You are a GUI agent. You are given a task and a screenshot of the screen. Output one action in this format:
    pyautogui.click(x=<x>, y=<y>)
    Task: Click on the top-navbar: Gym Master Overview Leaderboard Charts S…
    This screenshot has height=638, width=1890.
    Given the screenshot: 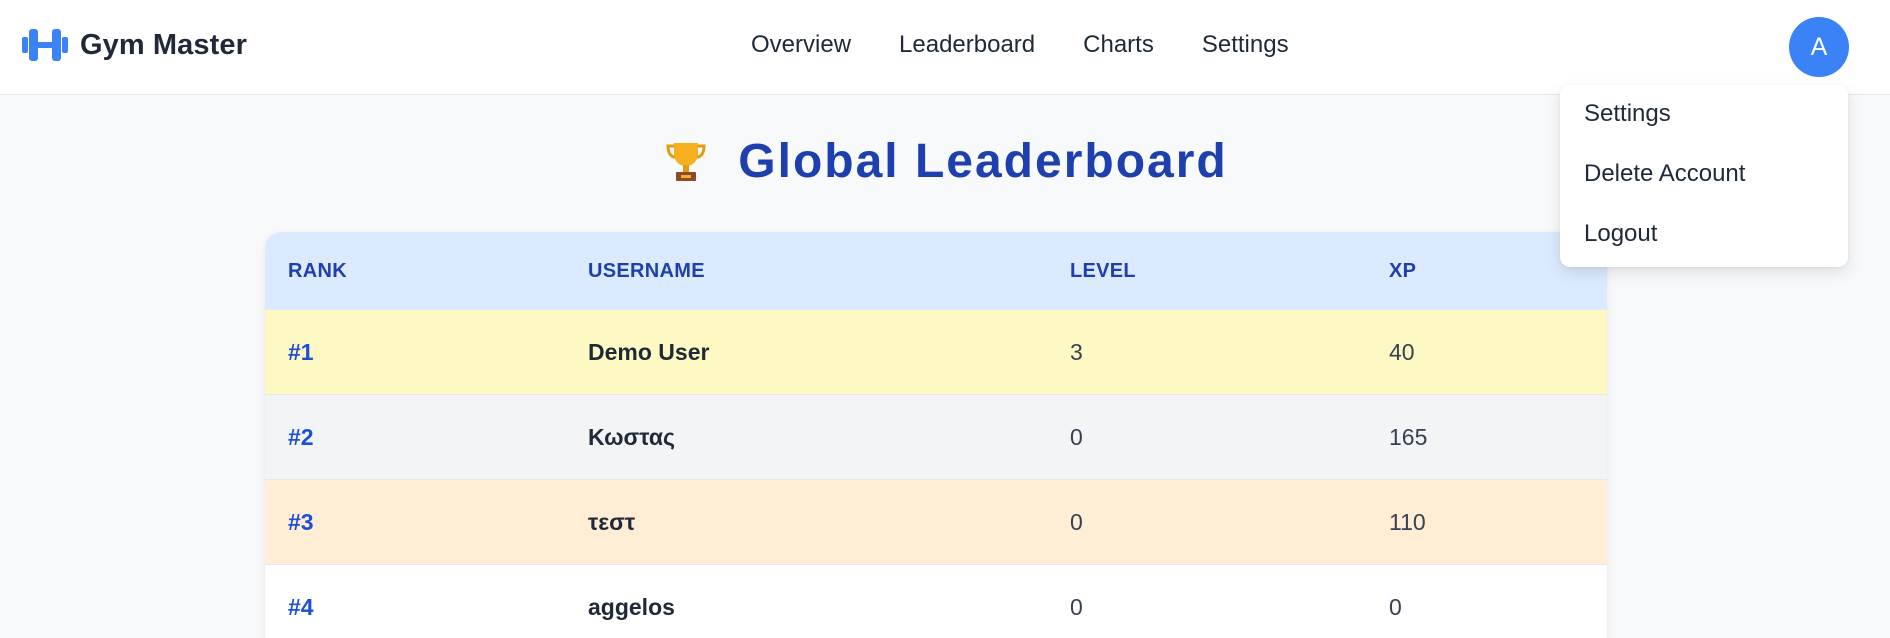 What is the action you would take?
    pyautogui.click(x=945, y=47)
    